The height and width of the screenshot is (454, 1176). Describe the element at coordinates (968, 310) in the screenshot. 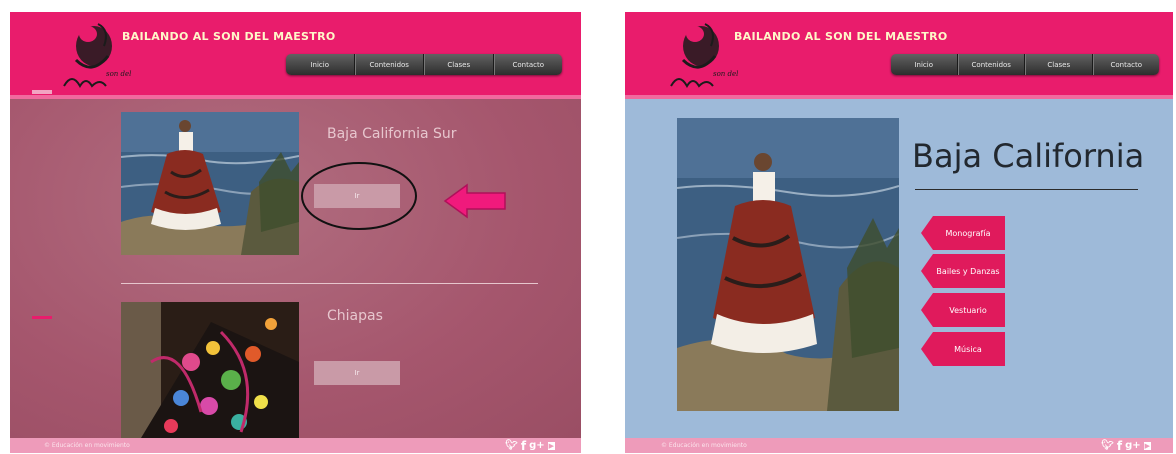

I see `menu-label: Vestuario` at that location.